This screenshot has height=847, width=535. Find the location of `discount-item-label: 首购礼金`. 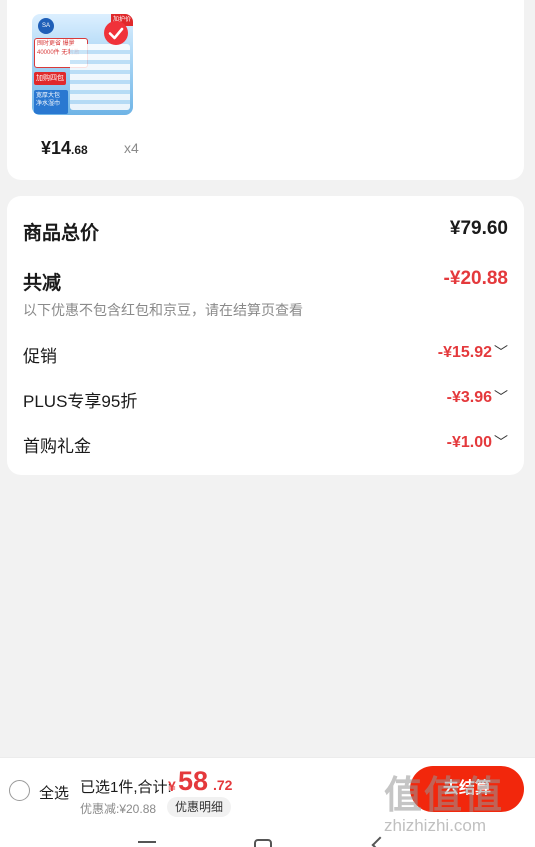

discount-item-label: 首购礼金 is located at coordinates (57, 446).